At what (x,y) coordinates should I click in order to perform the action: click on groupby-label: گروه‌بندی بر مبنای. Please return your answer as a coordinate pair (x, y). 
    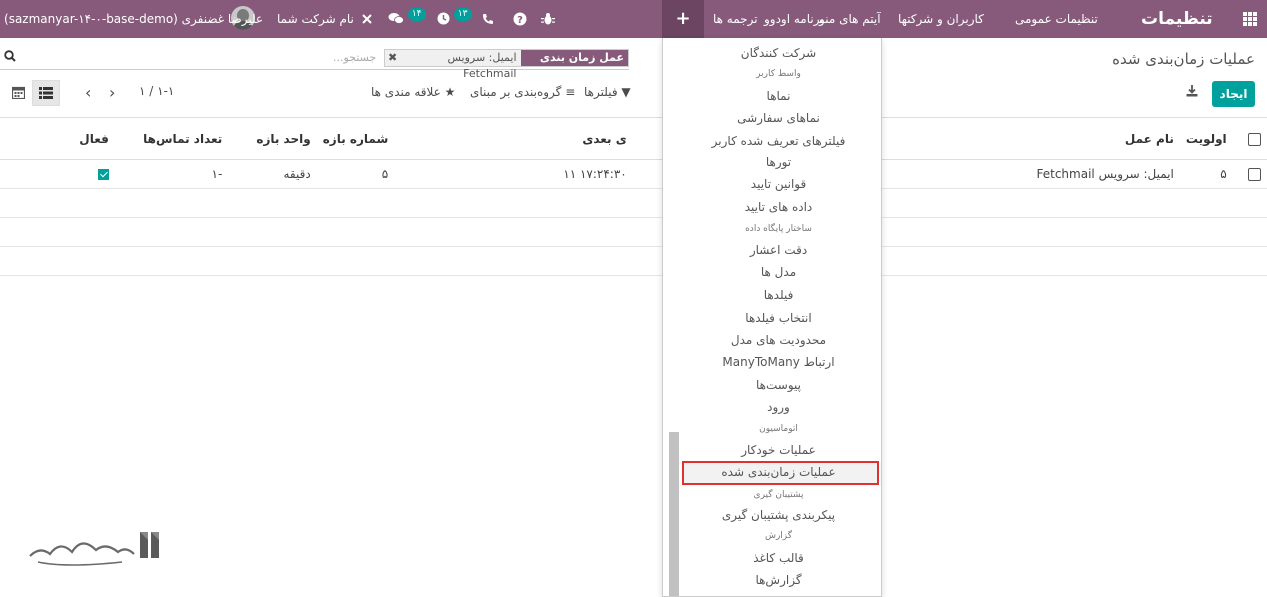
    Looking at the image, I should click on (516, 92).